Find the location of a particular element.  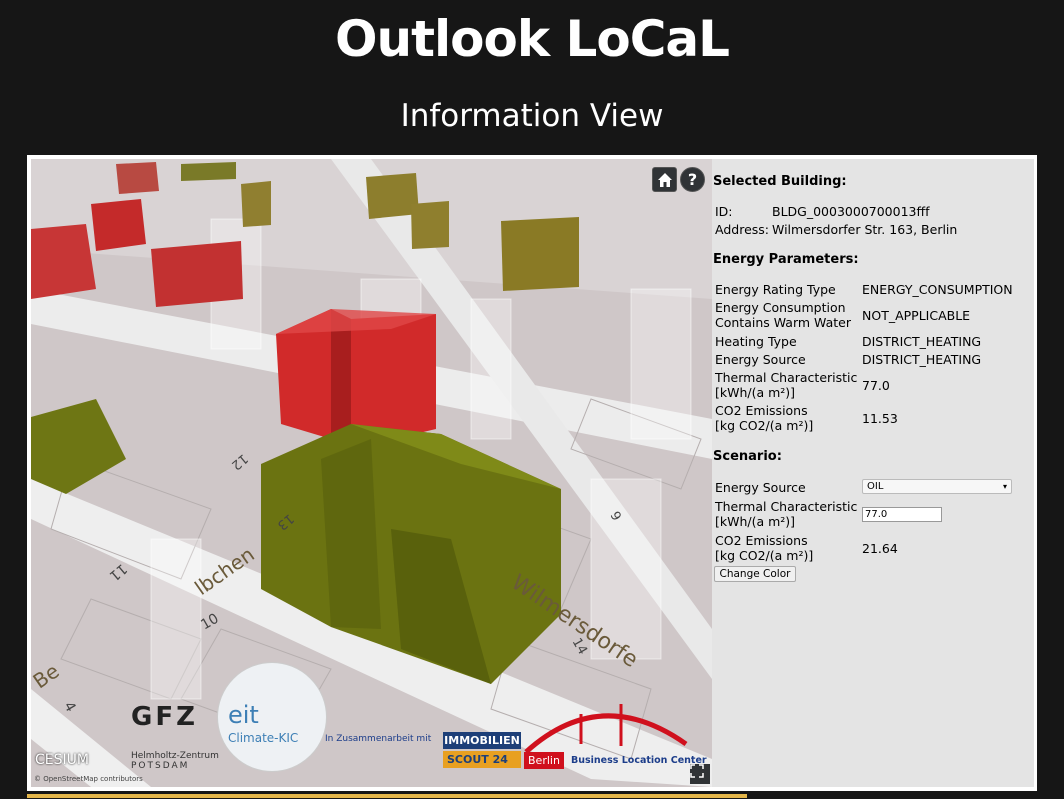

energy-key: [kWh/(a m²)] is located at coordinates (755, 392).